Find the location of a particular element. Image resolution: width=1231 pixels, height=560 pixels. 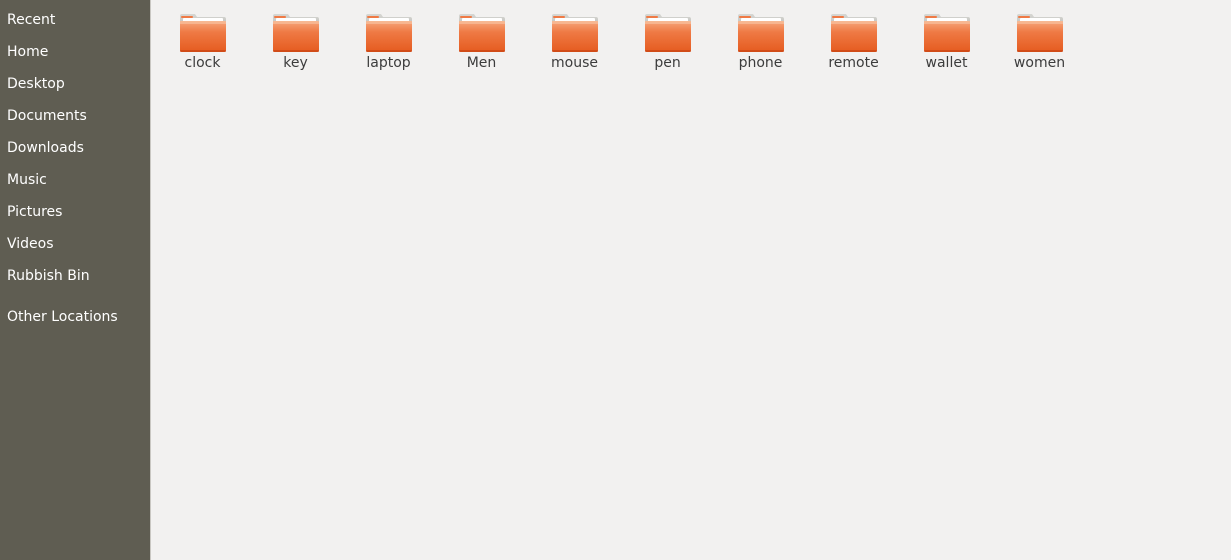

folder-item-women: women is located at coordinates (1039, 42).